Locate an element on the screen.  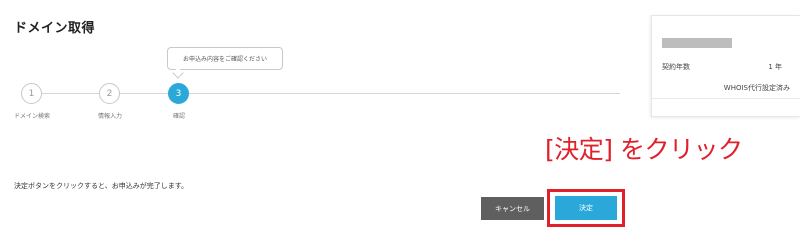
step-1-circle: 1 is located at coordinates (31, 93).